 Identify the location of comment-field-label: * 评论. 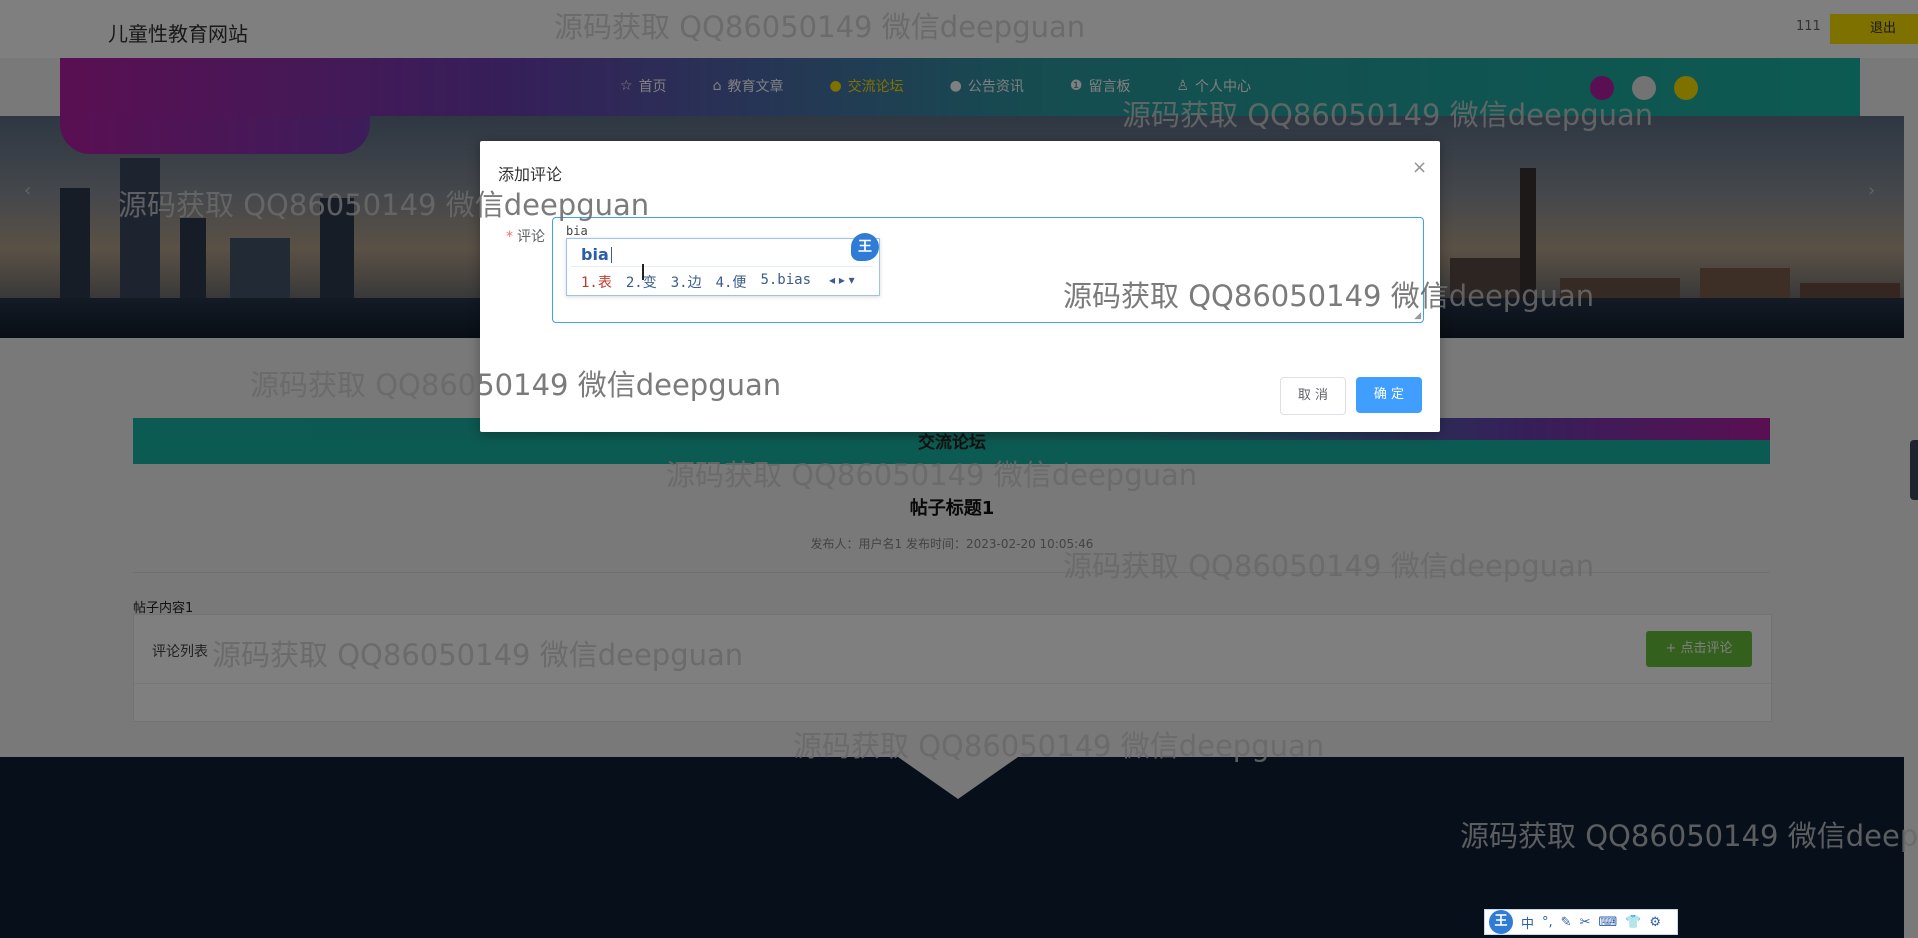
(525, 236).